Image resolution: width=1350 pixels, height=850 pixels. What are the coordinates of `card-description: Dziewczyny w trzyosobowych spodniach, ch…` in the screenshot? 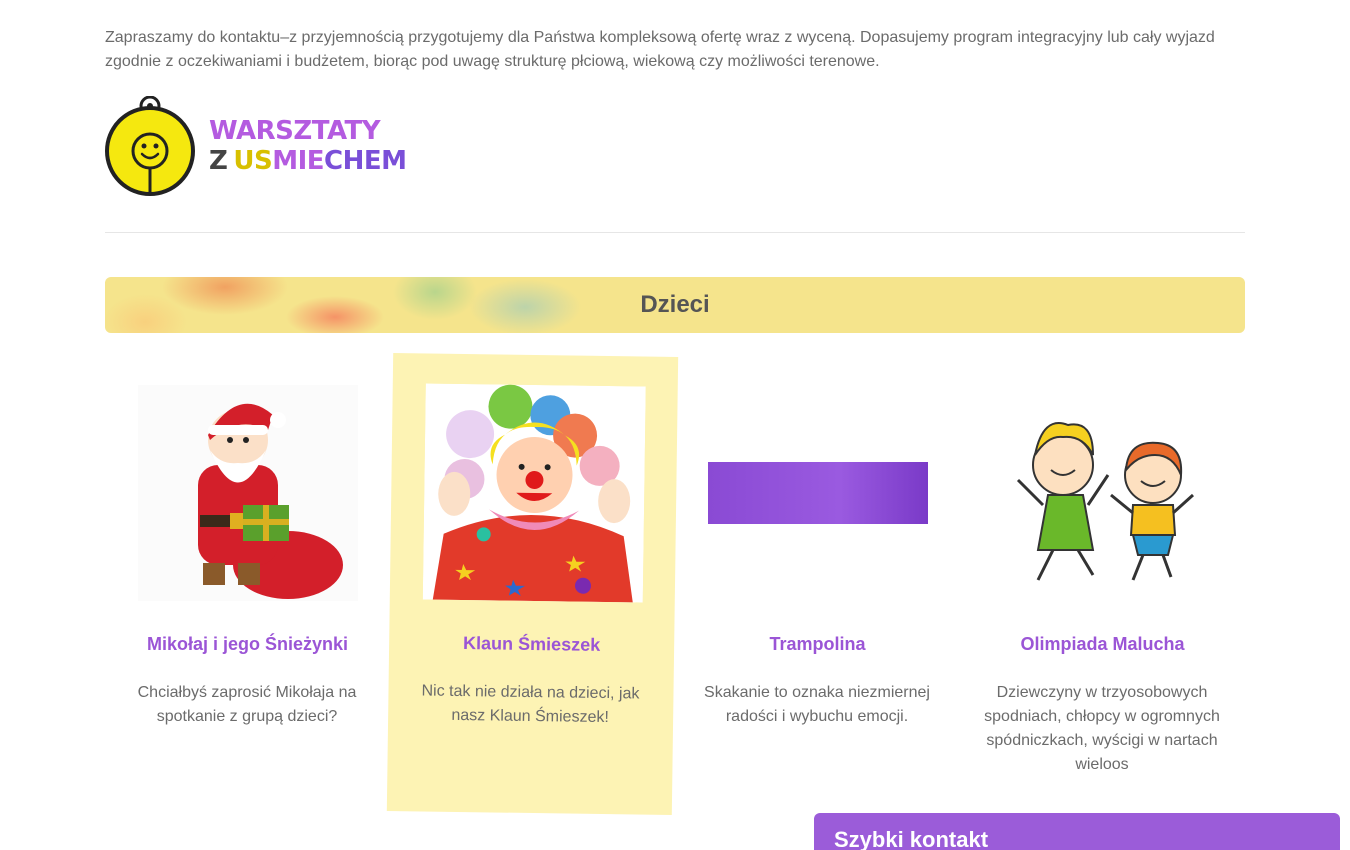 It's located at (1102, 728).